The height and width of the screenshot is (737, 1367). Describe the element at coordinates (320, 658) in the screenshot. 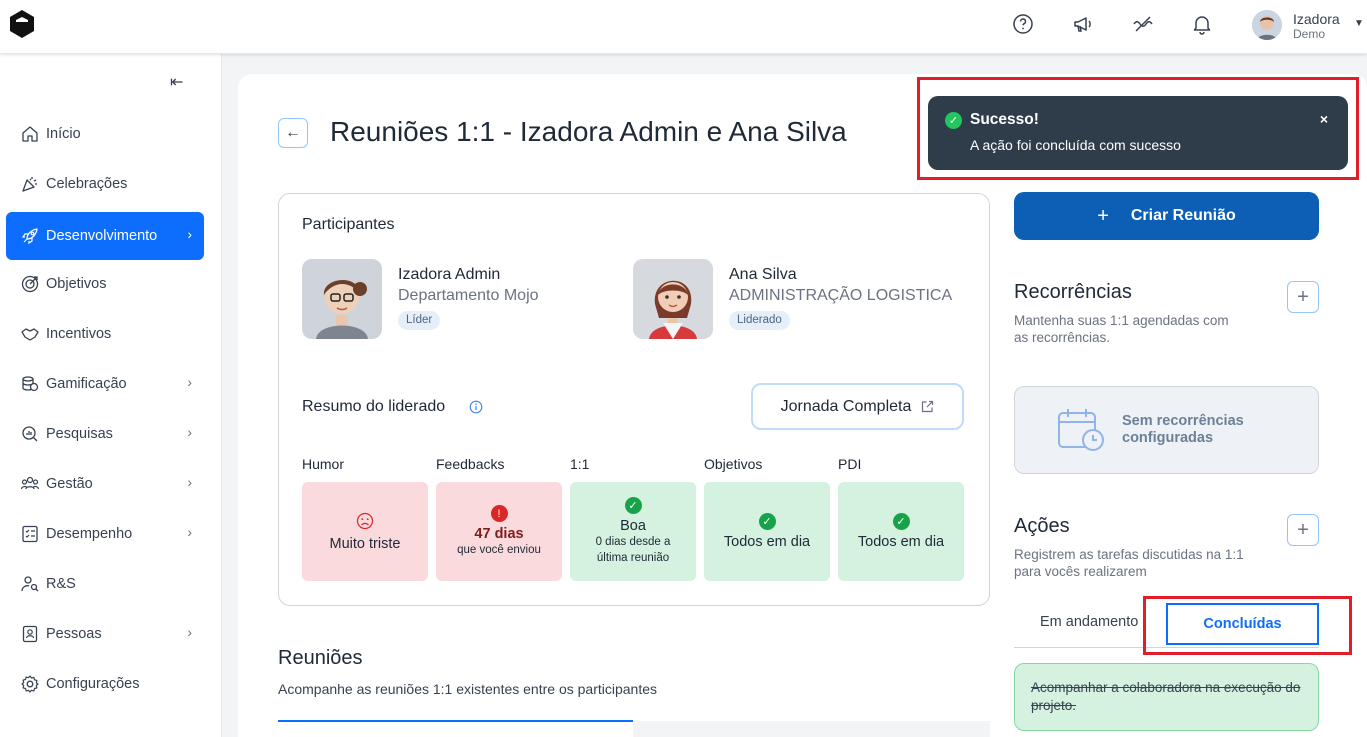

I see `meetings-title: Reuniões` at that location.